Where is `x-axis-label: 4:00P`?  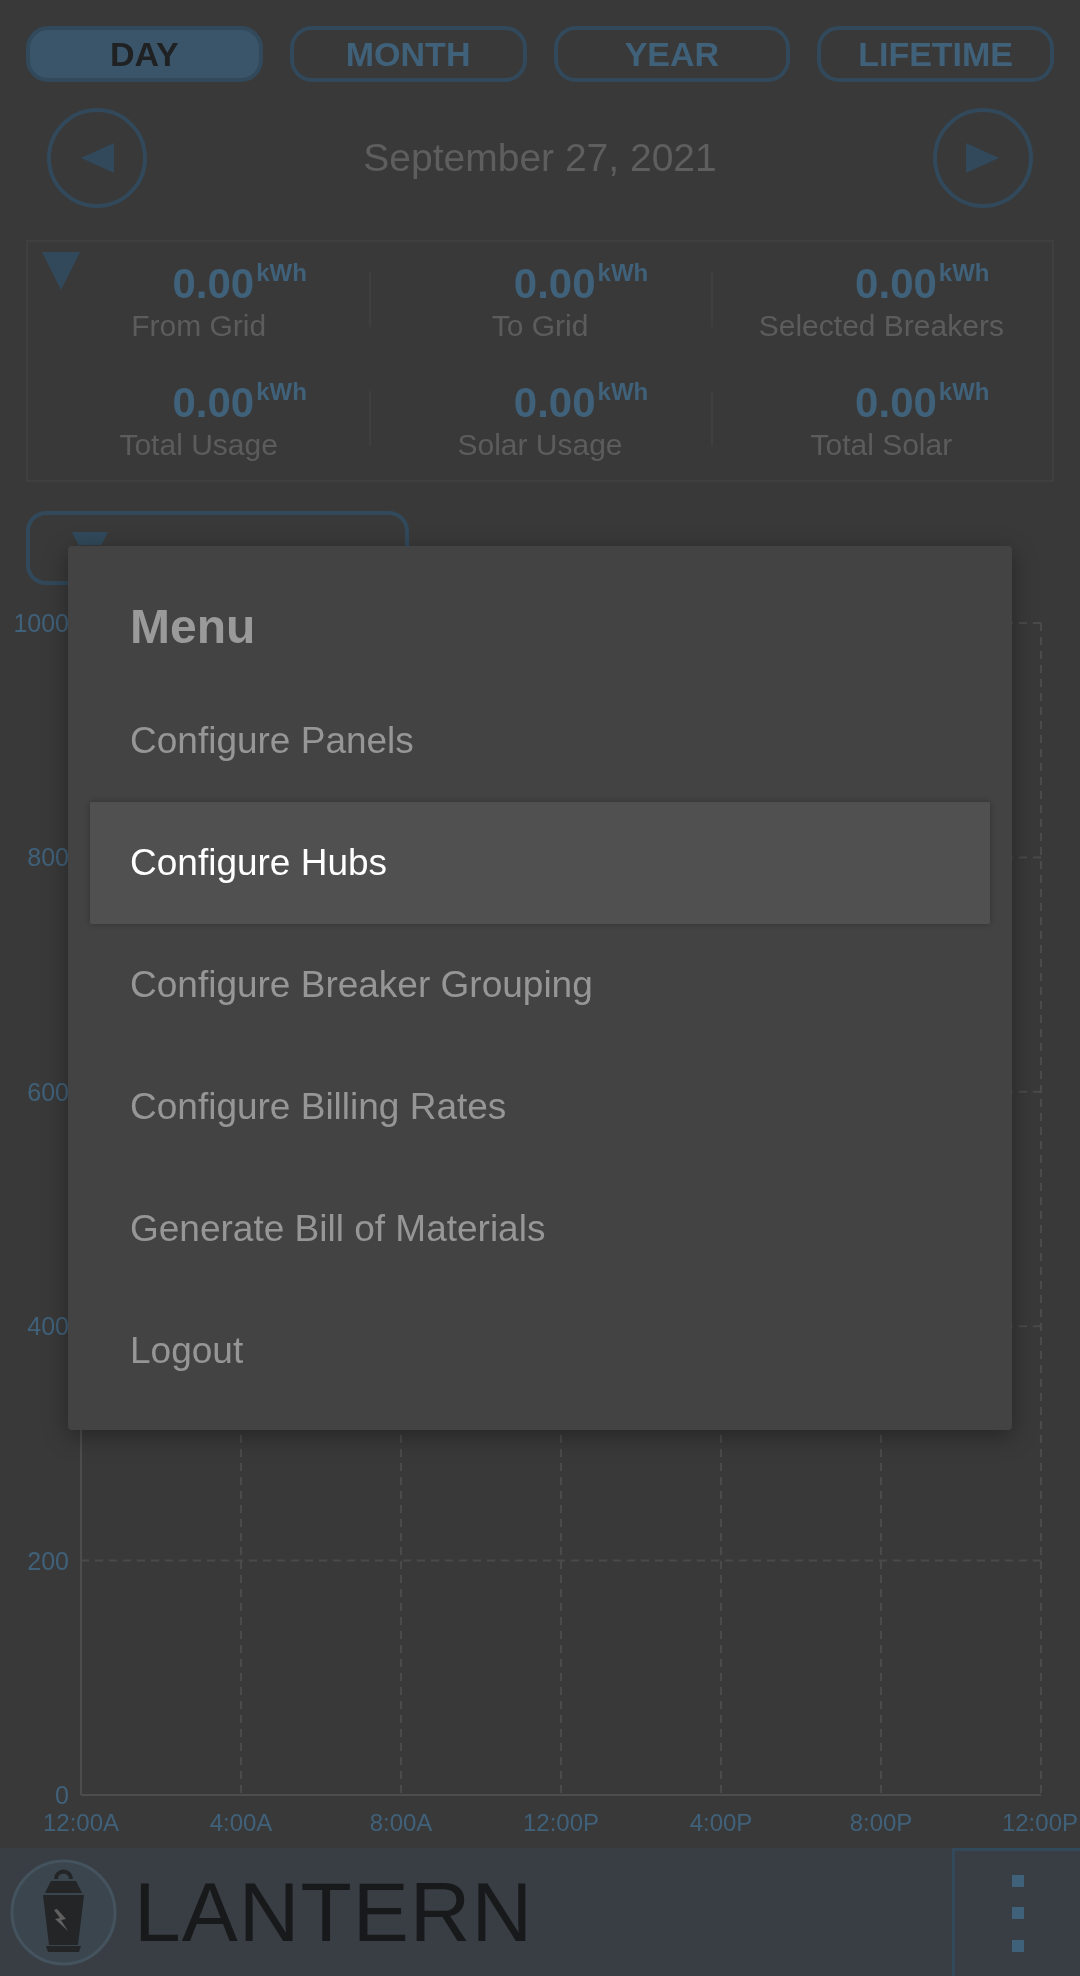 x-axis-label: 4:00P is located at coordinates (721, 1822).